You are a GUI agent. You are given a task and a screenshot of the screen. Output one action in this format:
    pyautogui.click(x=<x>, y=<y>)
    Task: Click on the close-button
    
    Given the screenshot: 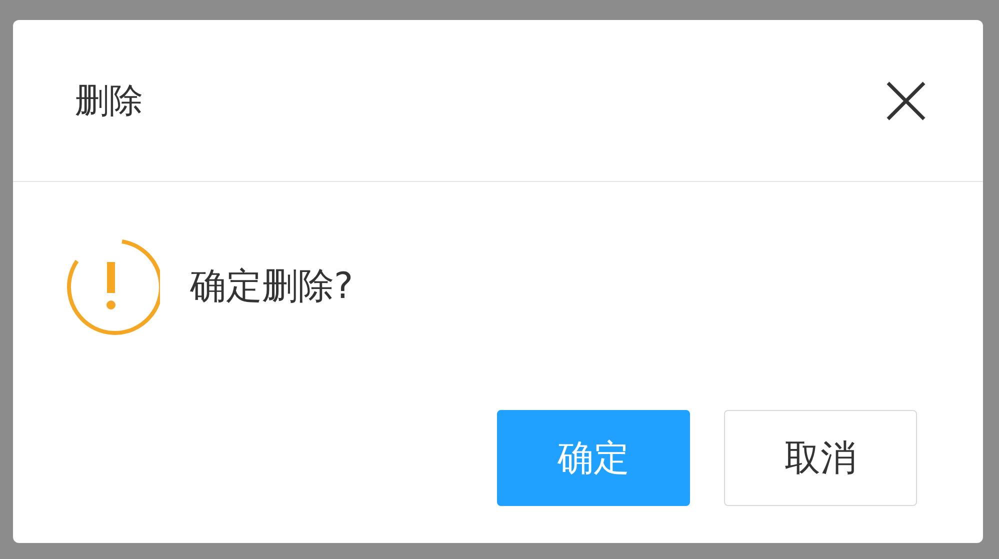 What is the action you would take?
    pyautogui.click(x=906, y=100)
    